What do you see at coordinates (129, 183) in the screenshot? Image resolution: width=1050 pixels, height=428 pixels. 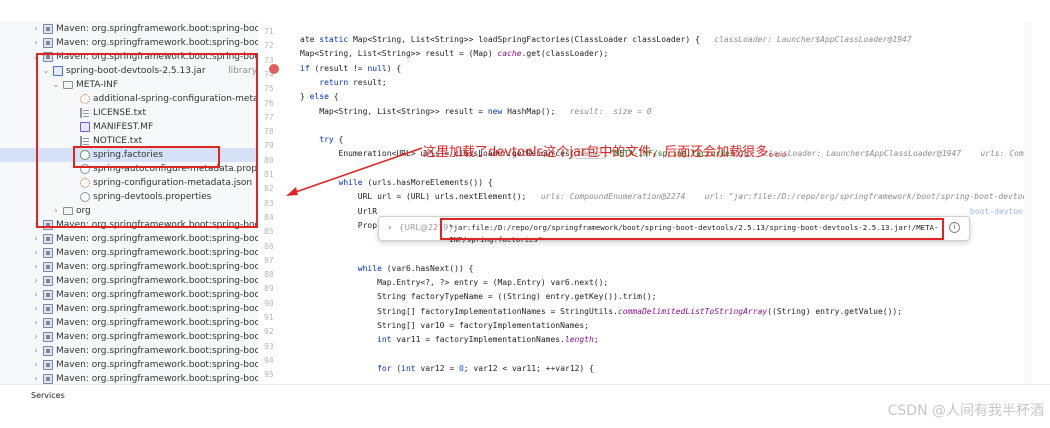 I see `tree-row: spring-configuration-metadata.json` at bounding box center [129, 183].